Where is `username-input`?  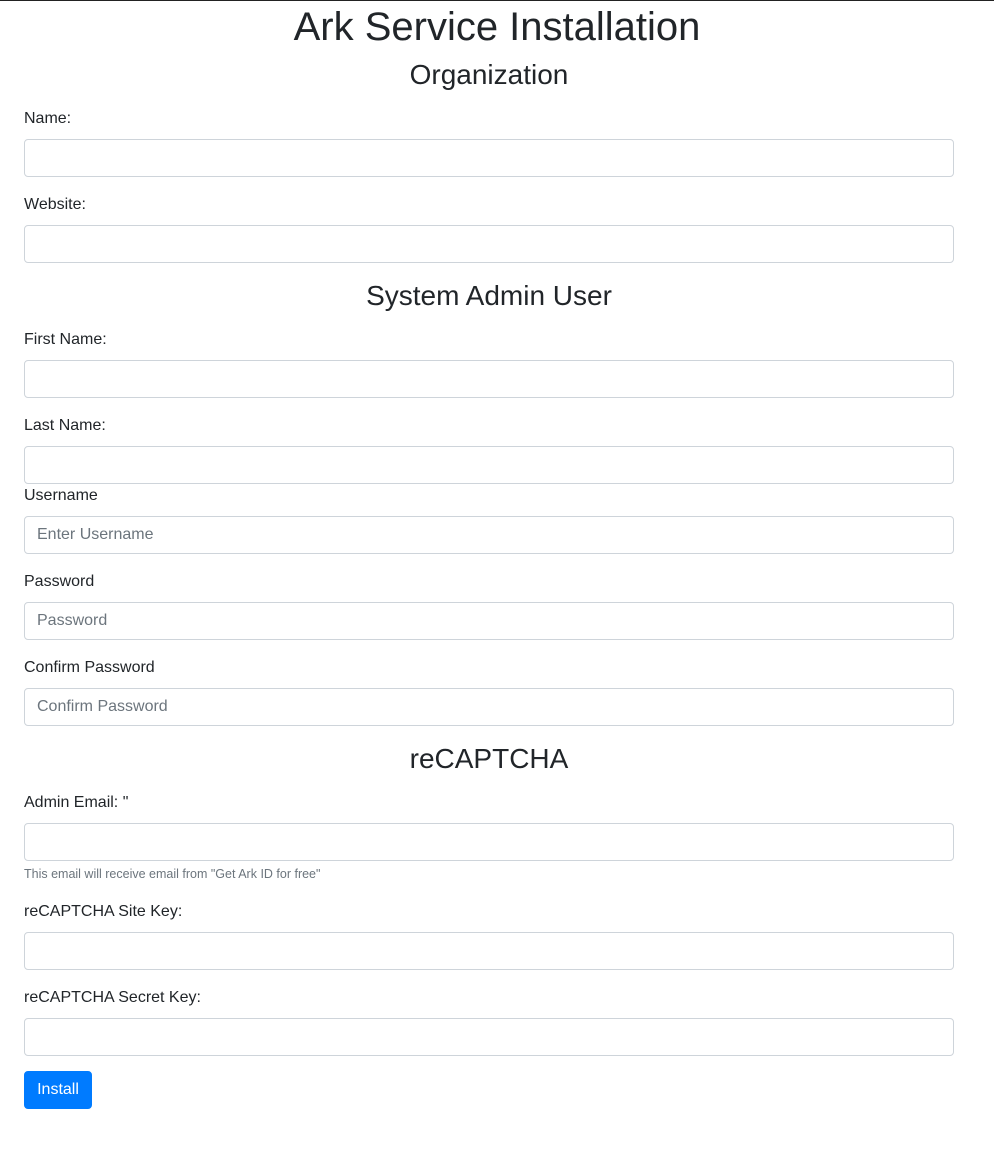 username-input is located at coordinates (489, 535).